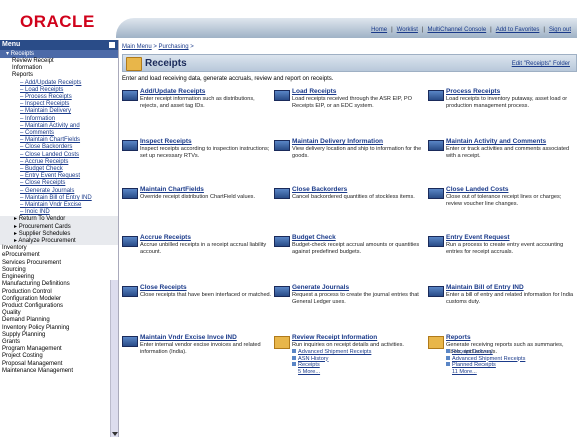 The height and width of the screenshot is (437, 577). I want to click on menu-item: – Maintain ChartFields, so click(59, 140).